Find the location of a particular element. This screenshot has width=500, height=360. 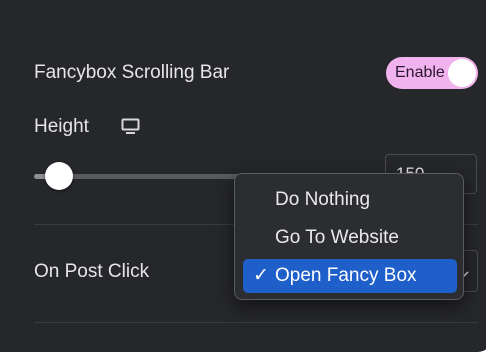

enable-toggle: Enable is located at coordinates (432, 73).